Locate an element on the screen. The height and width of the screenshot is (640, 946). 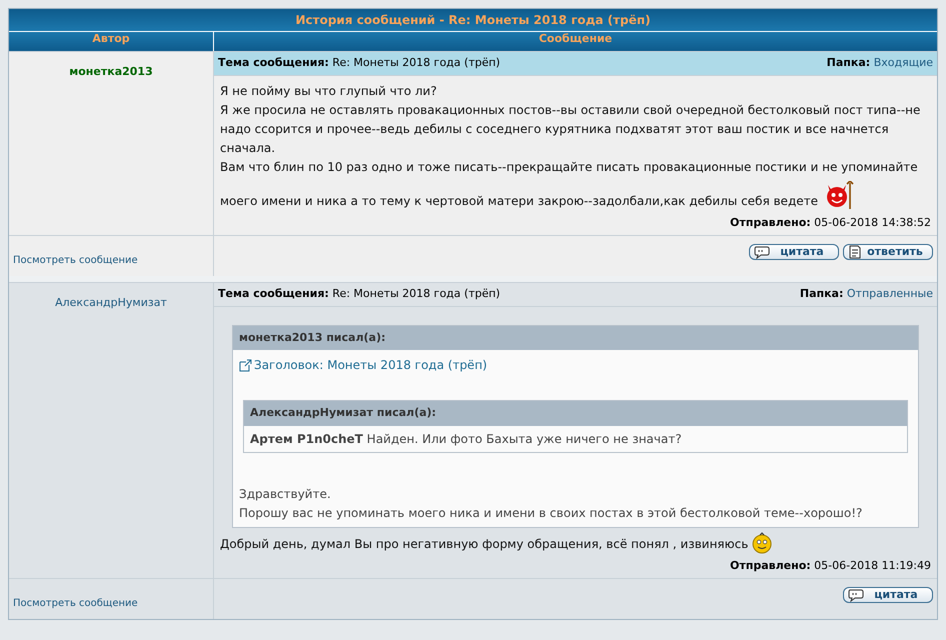
message-text: Я не пойму вы что глупый что ли? is located at coordinates (329, 91).